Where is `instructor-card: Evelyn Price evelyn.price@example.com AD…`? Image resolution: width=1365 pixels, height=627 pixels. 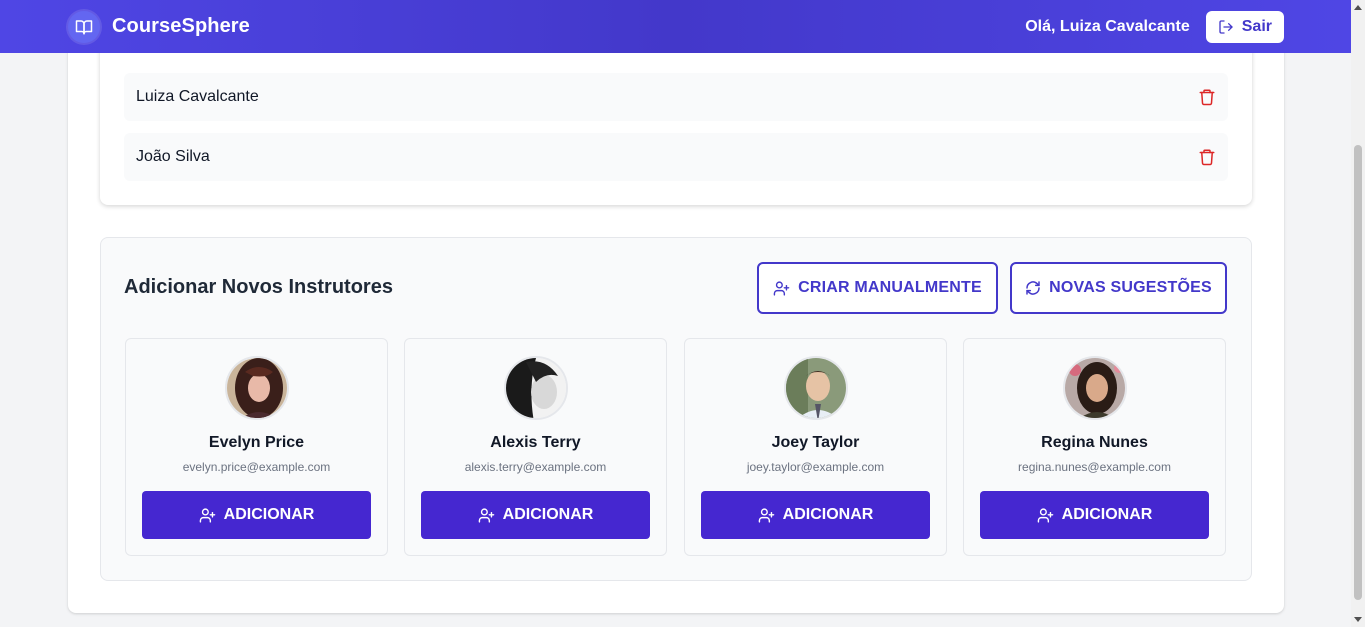
instructor-card: Evelyn Price evelyn.price@example.com AD… is located at coordinates (256, 447).